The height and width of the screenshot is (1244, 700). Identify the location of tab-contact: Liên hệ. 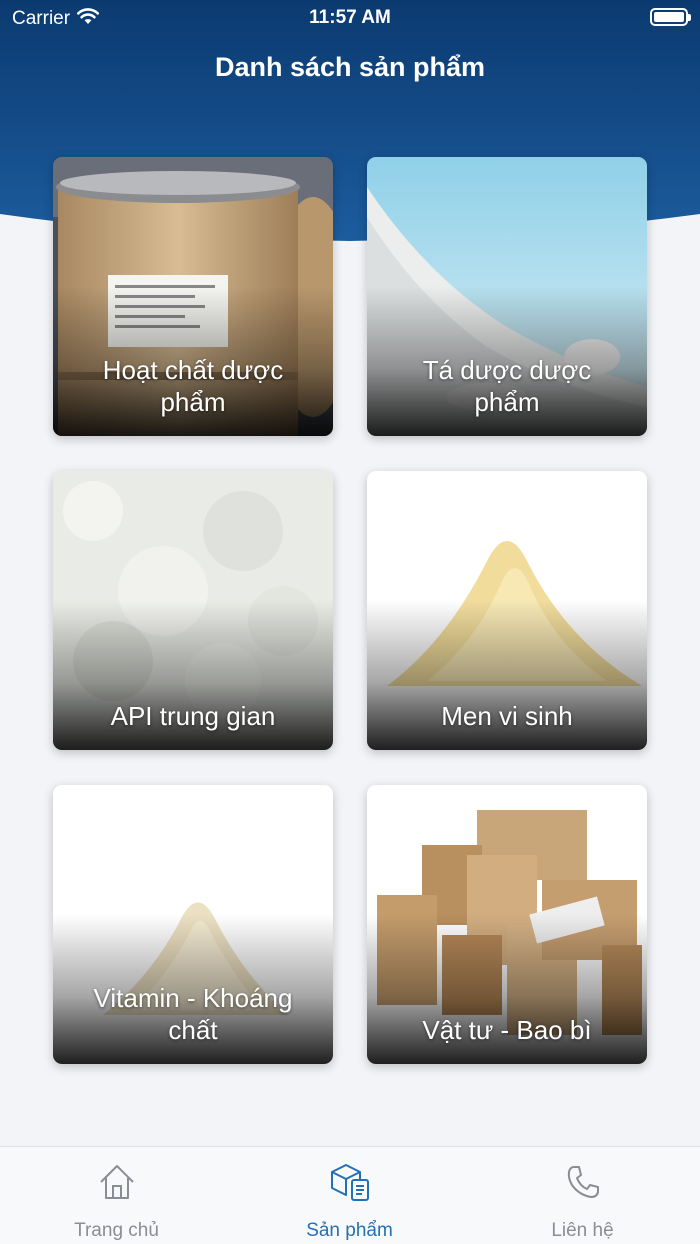
(582, 1195).